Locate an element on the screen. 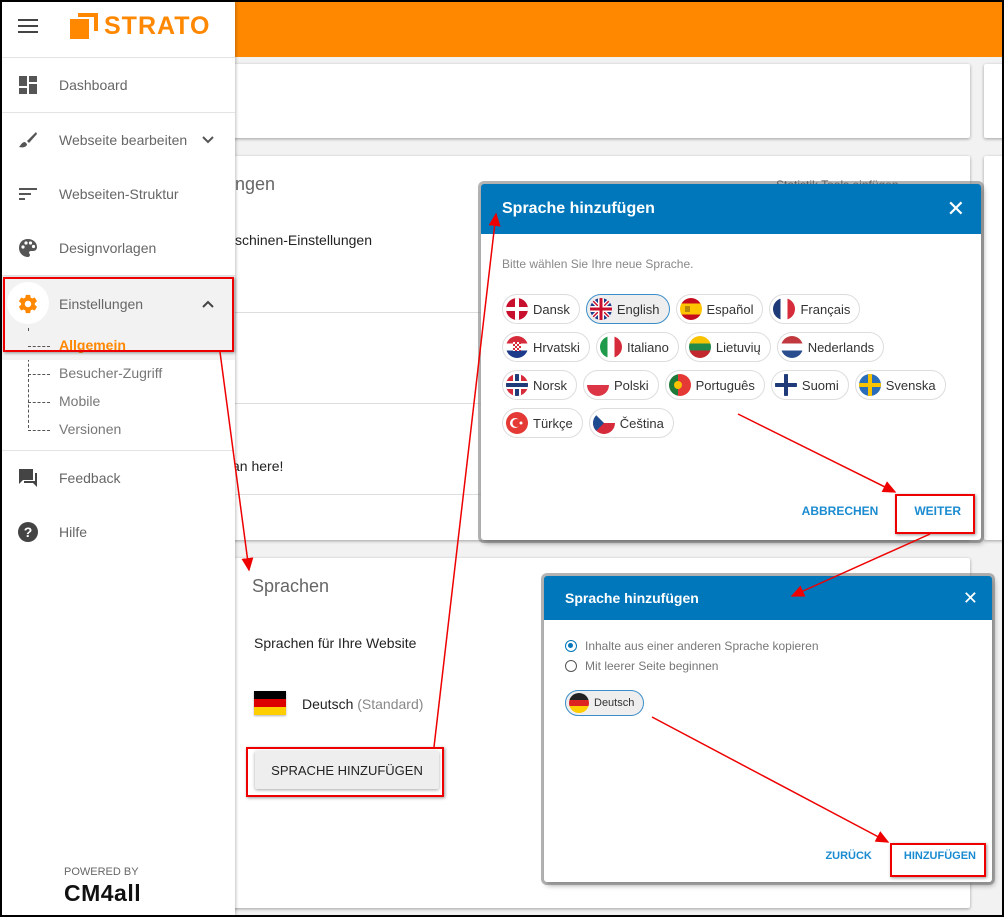  it-flag-icon is located at coordinates (610, 347).